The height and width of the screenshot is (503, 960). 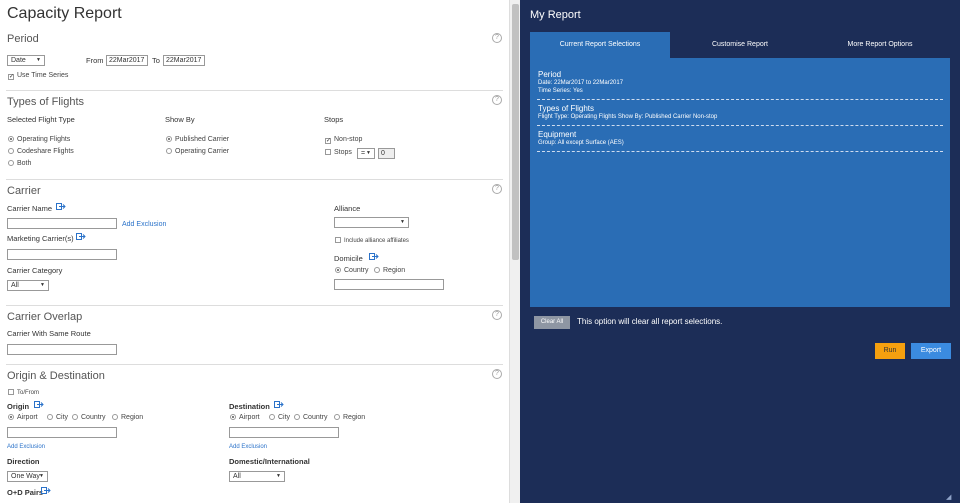 I want to click on destination-country-radio: Country, so click(x=311, y=417).